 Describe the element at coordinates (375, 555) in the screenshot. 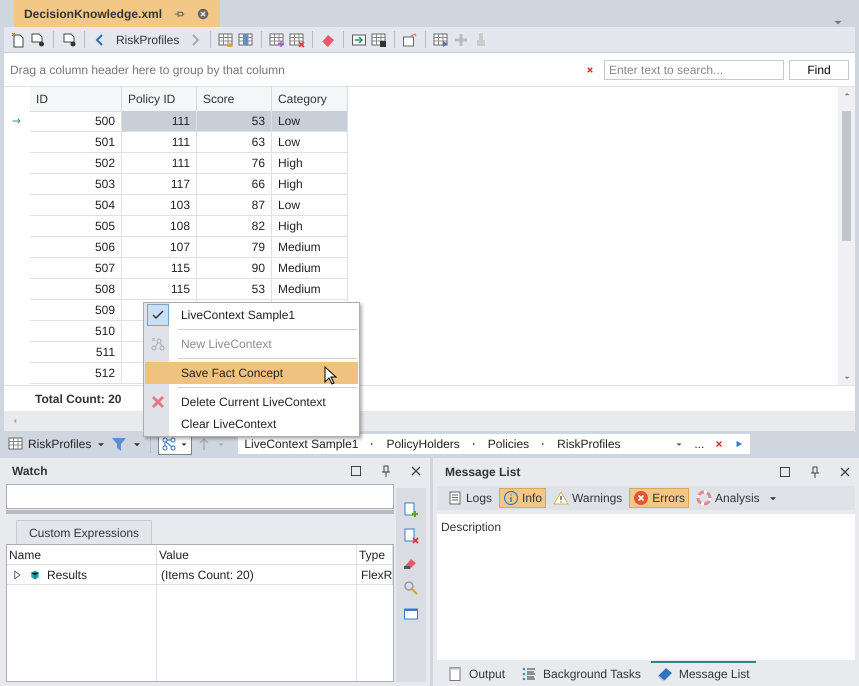

I see `column-header: Type` at that location.